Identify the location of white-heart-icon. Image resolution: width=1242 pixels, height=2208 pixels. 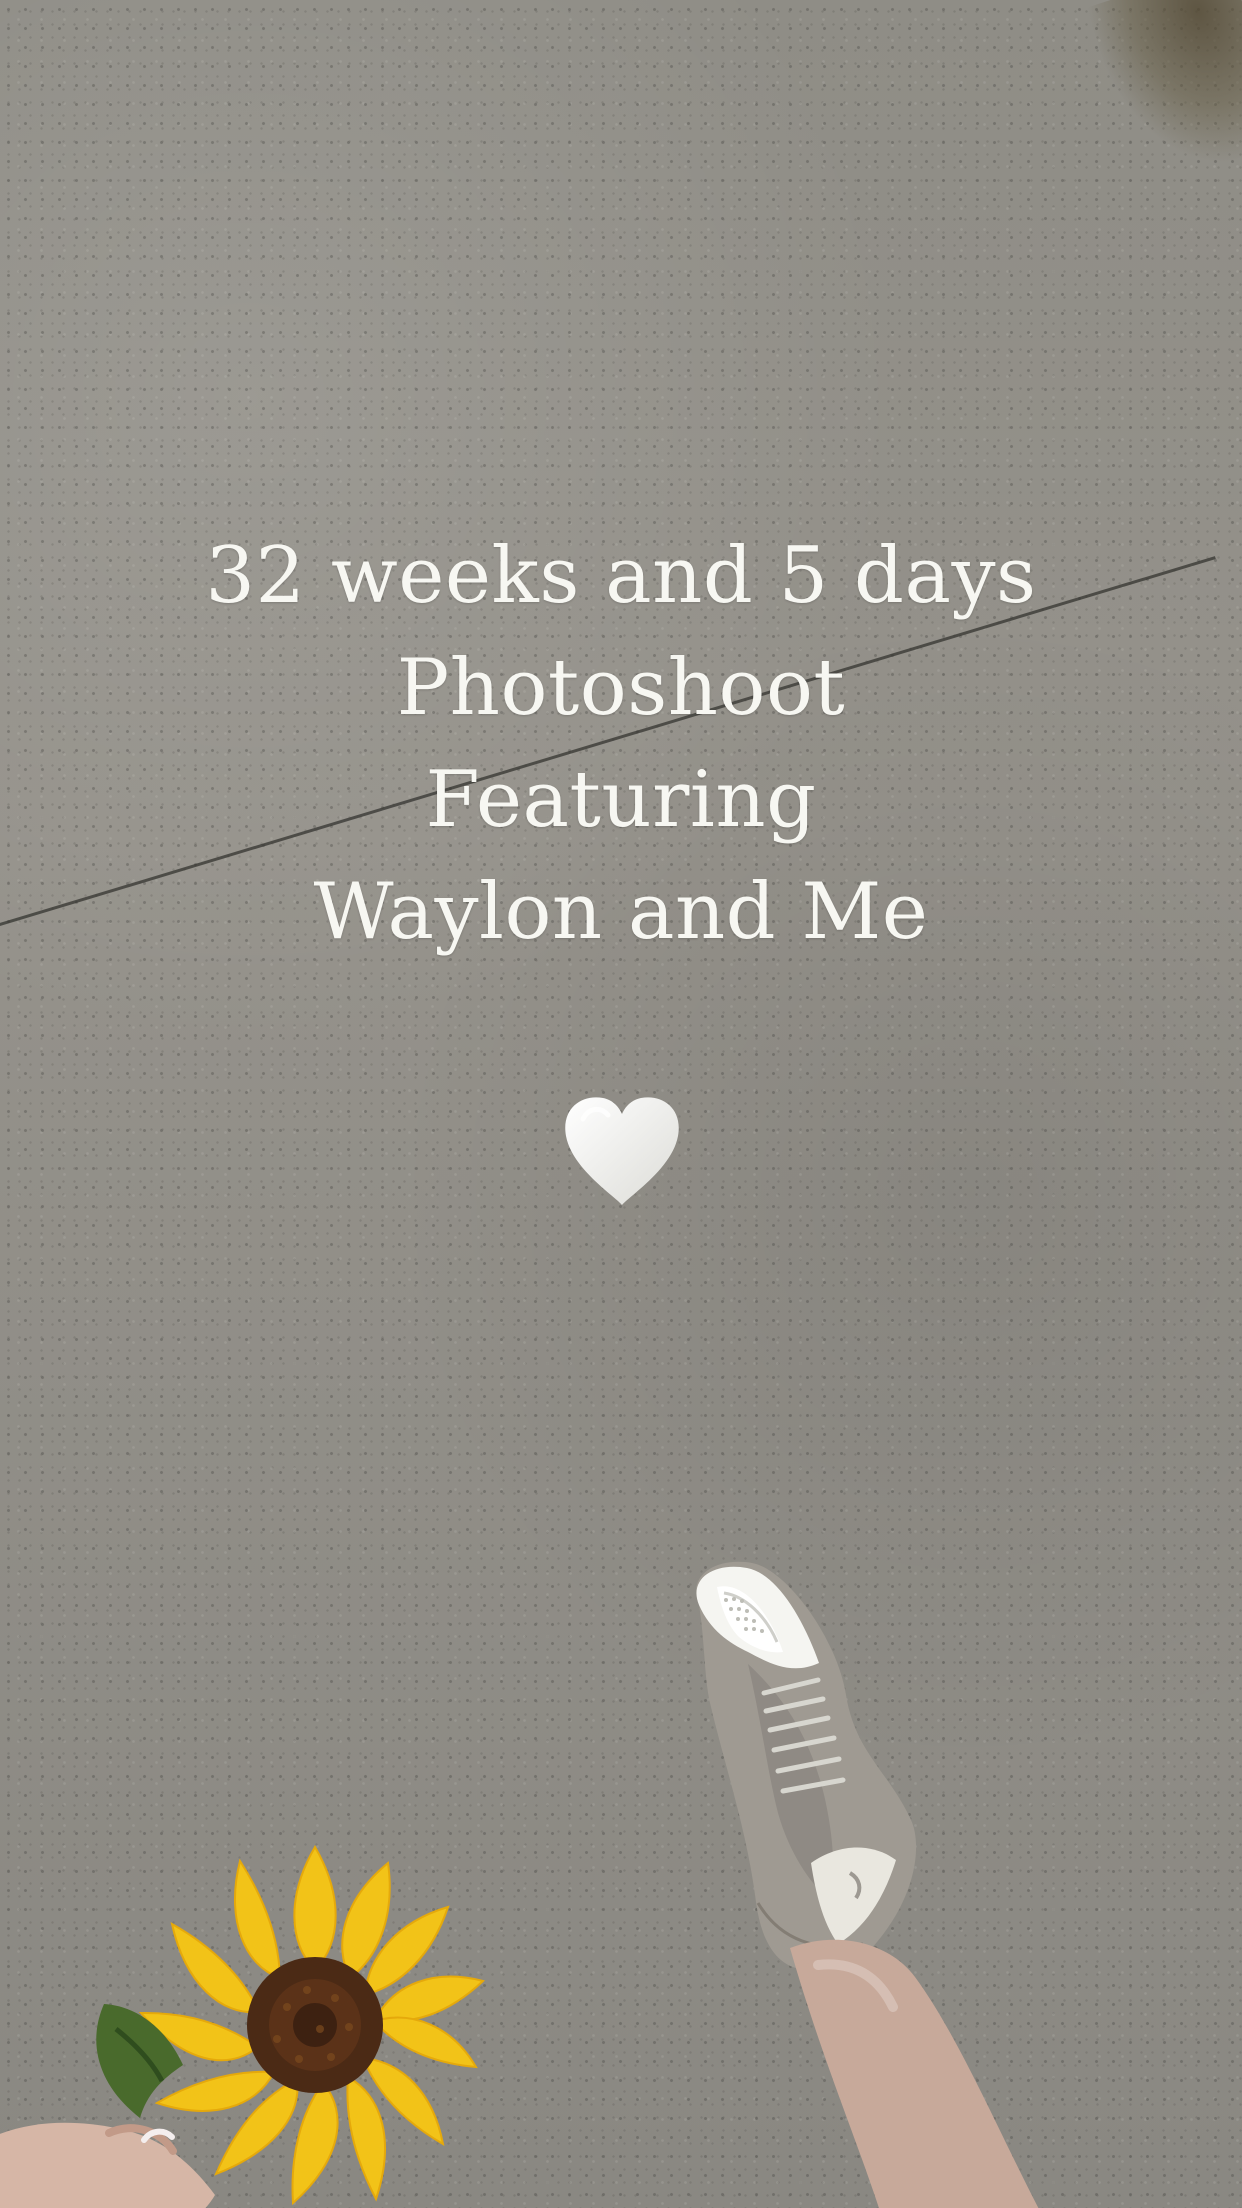
(622, 1152).